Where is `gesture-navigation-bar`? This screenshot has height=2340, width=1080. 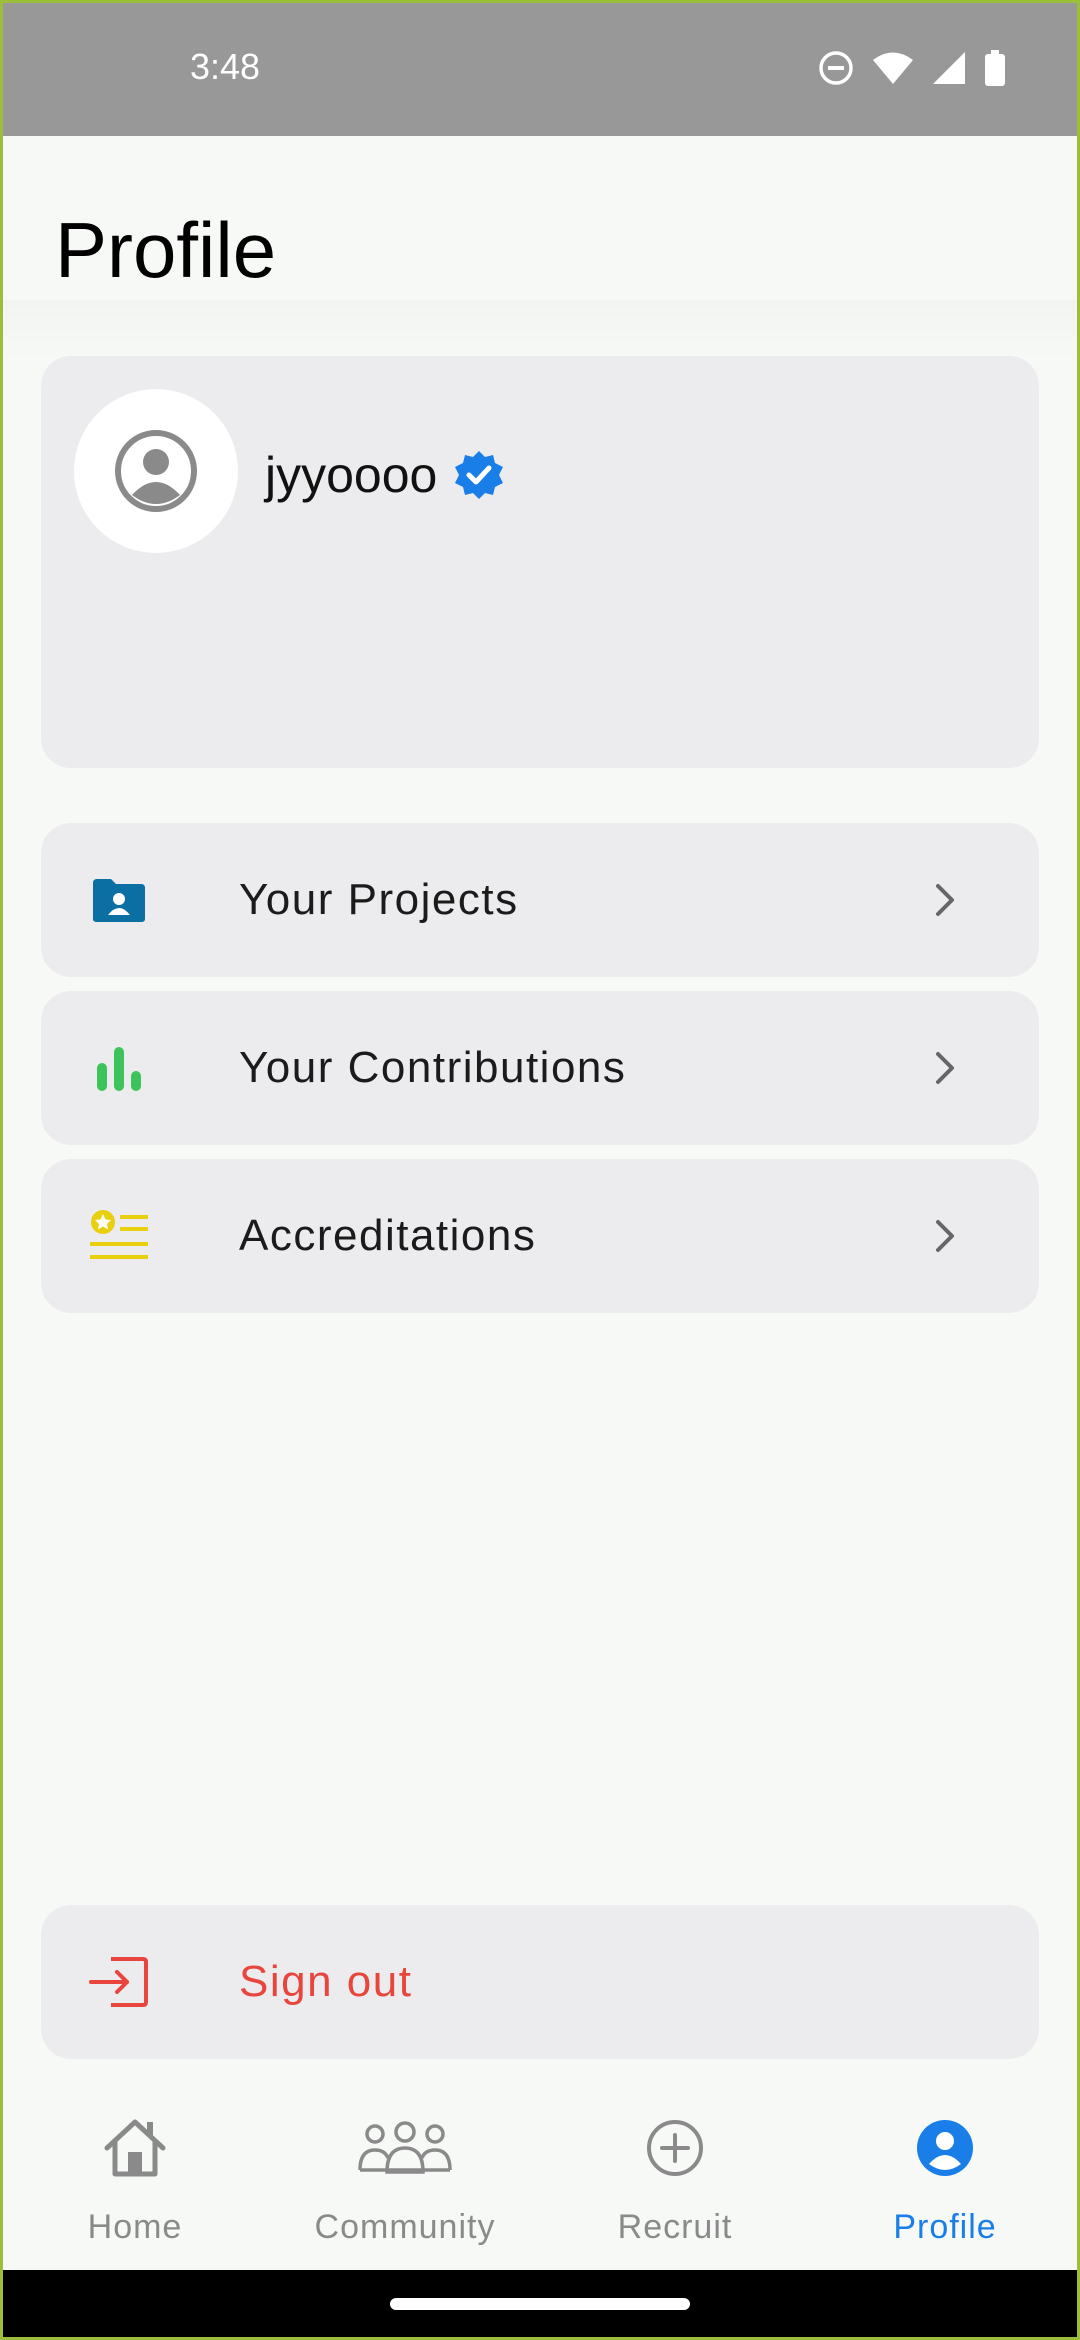 gesture-navigation-bar is located at coordinates (540, 2305).